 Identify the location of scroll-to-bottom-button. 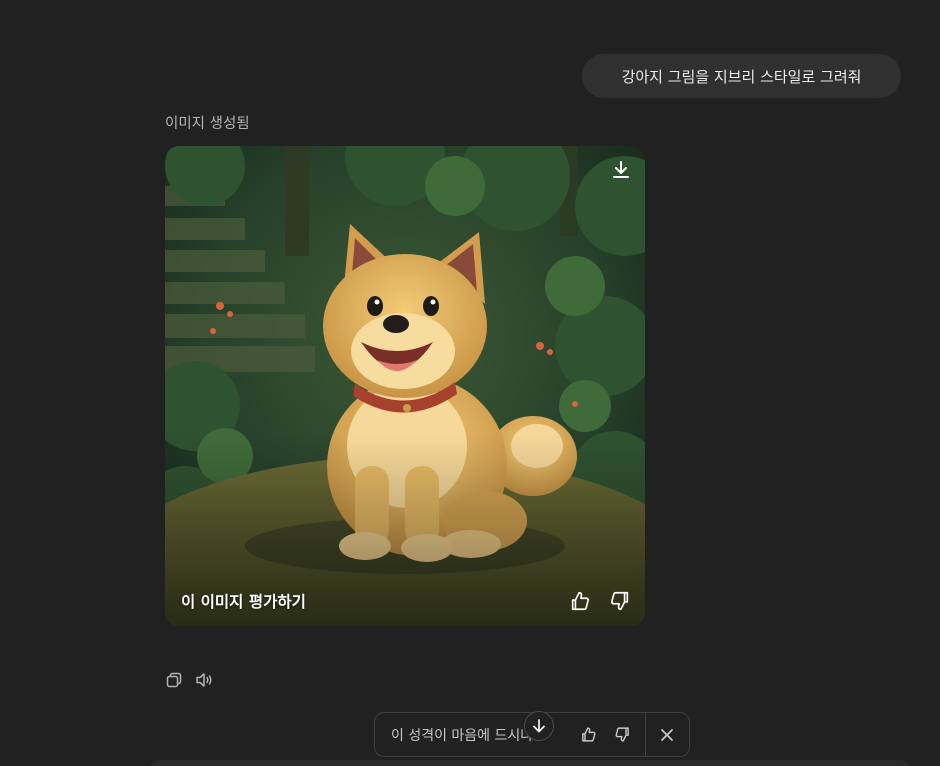
(539, 726).